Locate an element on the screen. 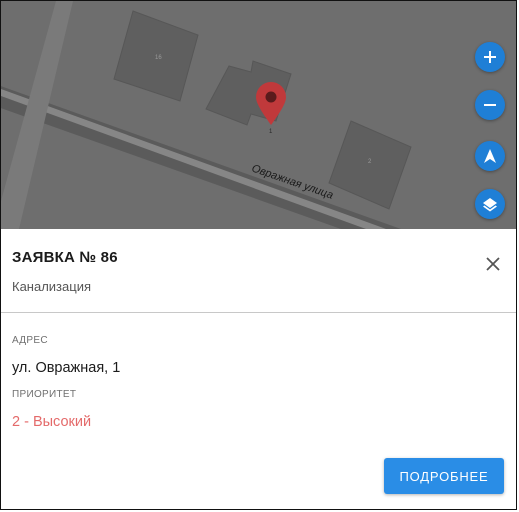 The width and height of the screenshot is (519, 512). layers-icon is located at coordinates (490, 205).